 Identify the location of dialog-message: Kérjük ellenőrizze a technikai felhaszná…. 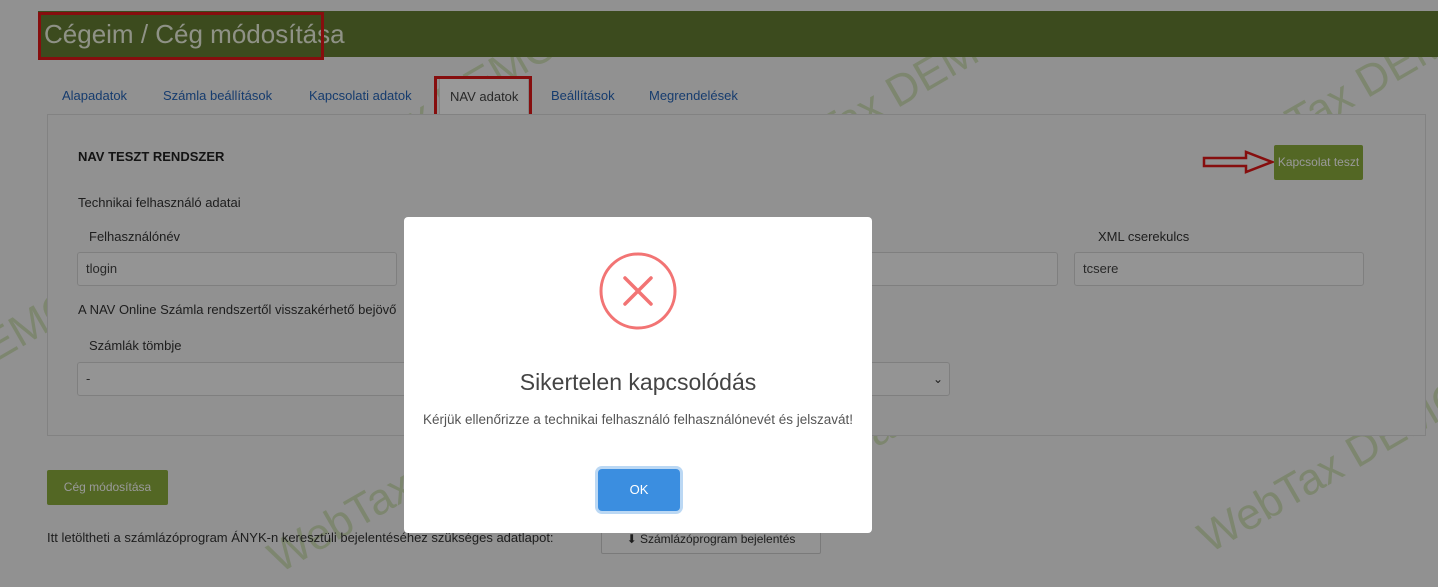
(638, 419).